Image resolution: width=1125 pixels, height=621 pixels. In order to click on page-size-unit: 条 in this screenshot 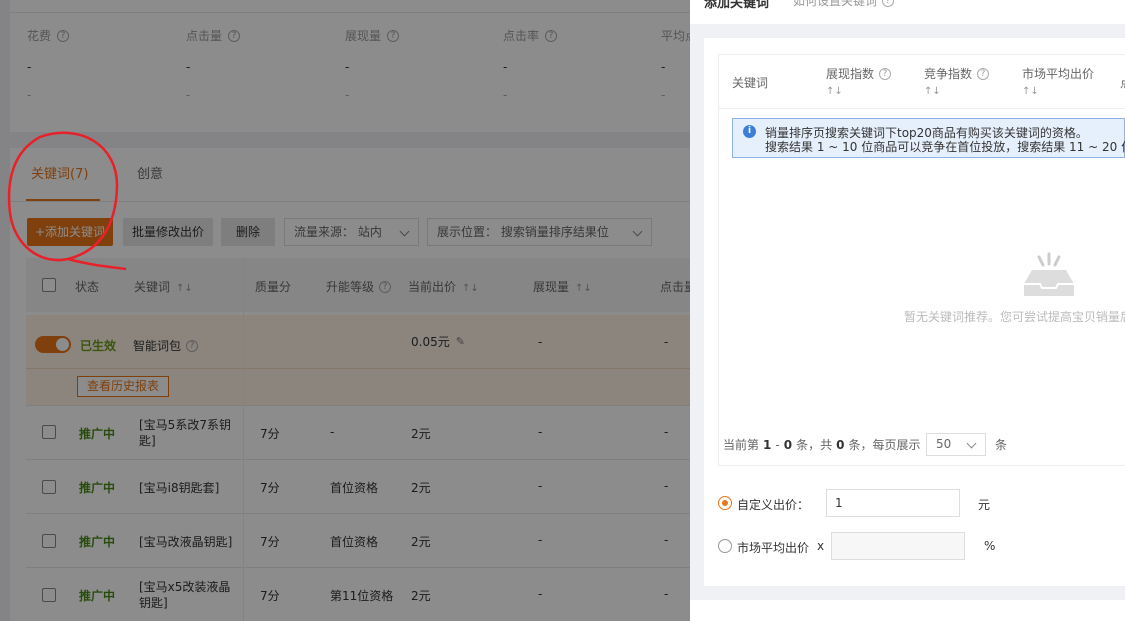, I will do `click(1001, 445)`.